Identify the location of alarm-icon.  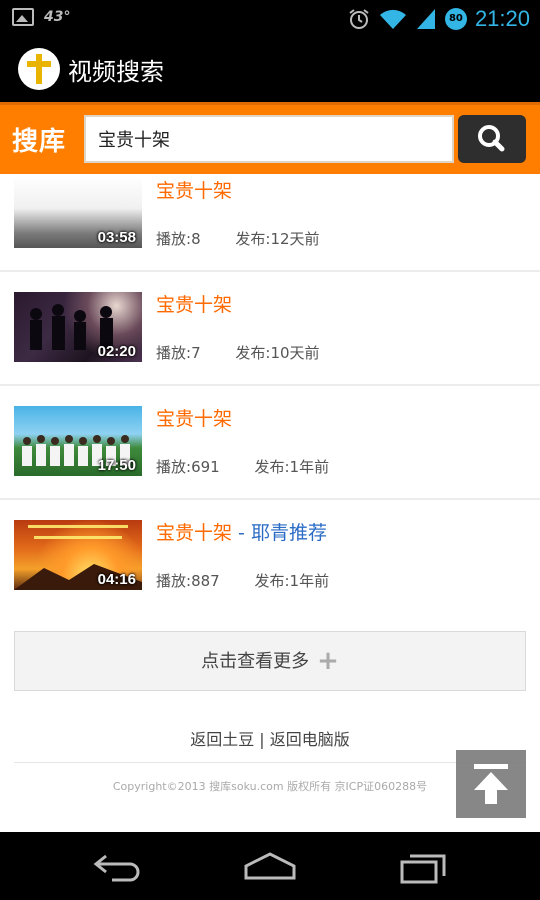
(359, 19).